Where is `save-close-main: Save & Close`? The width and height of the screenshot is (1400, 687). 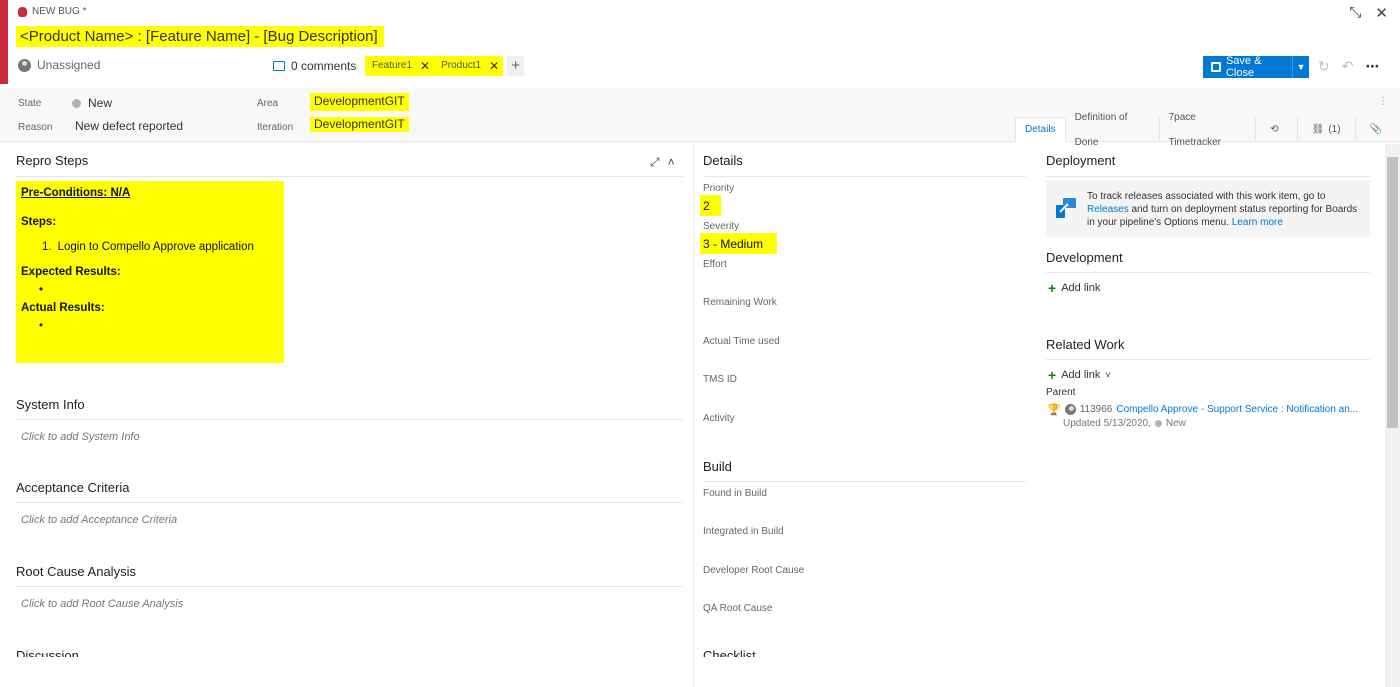 save-close-main: Save & Close is located at coordinates (1248, 67).